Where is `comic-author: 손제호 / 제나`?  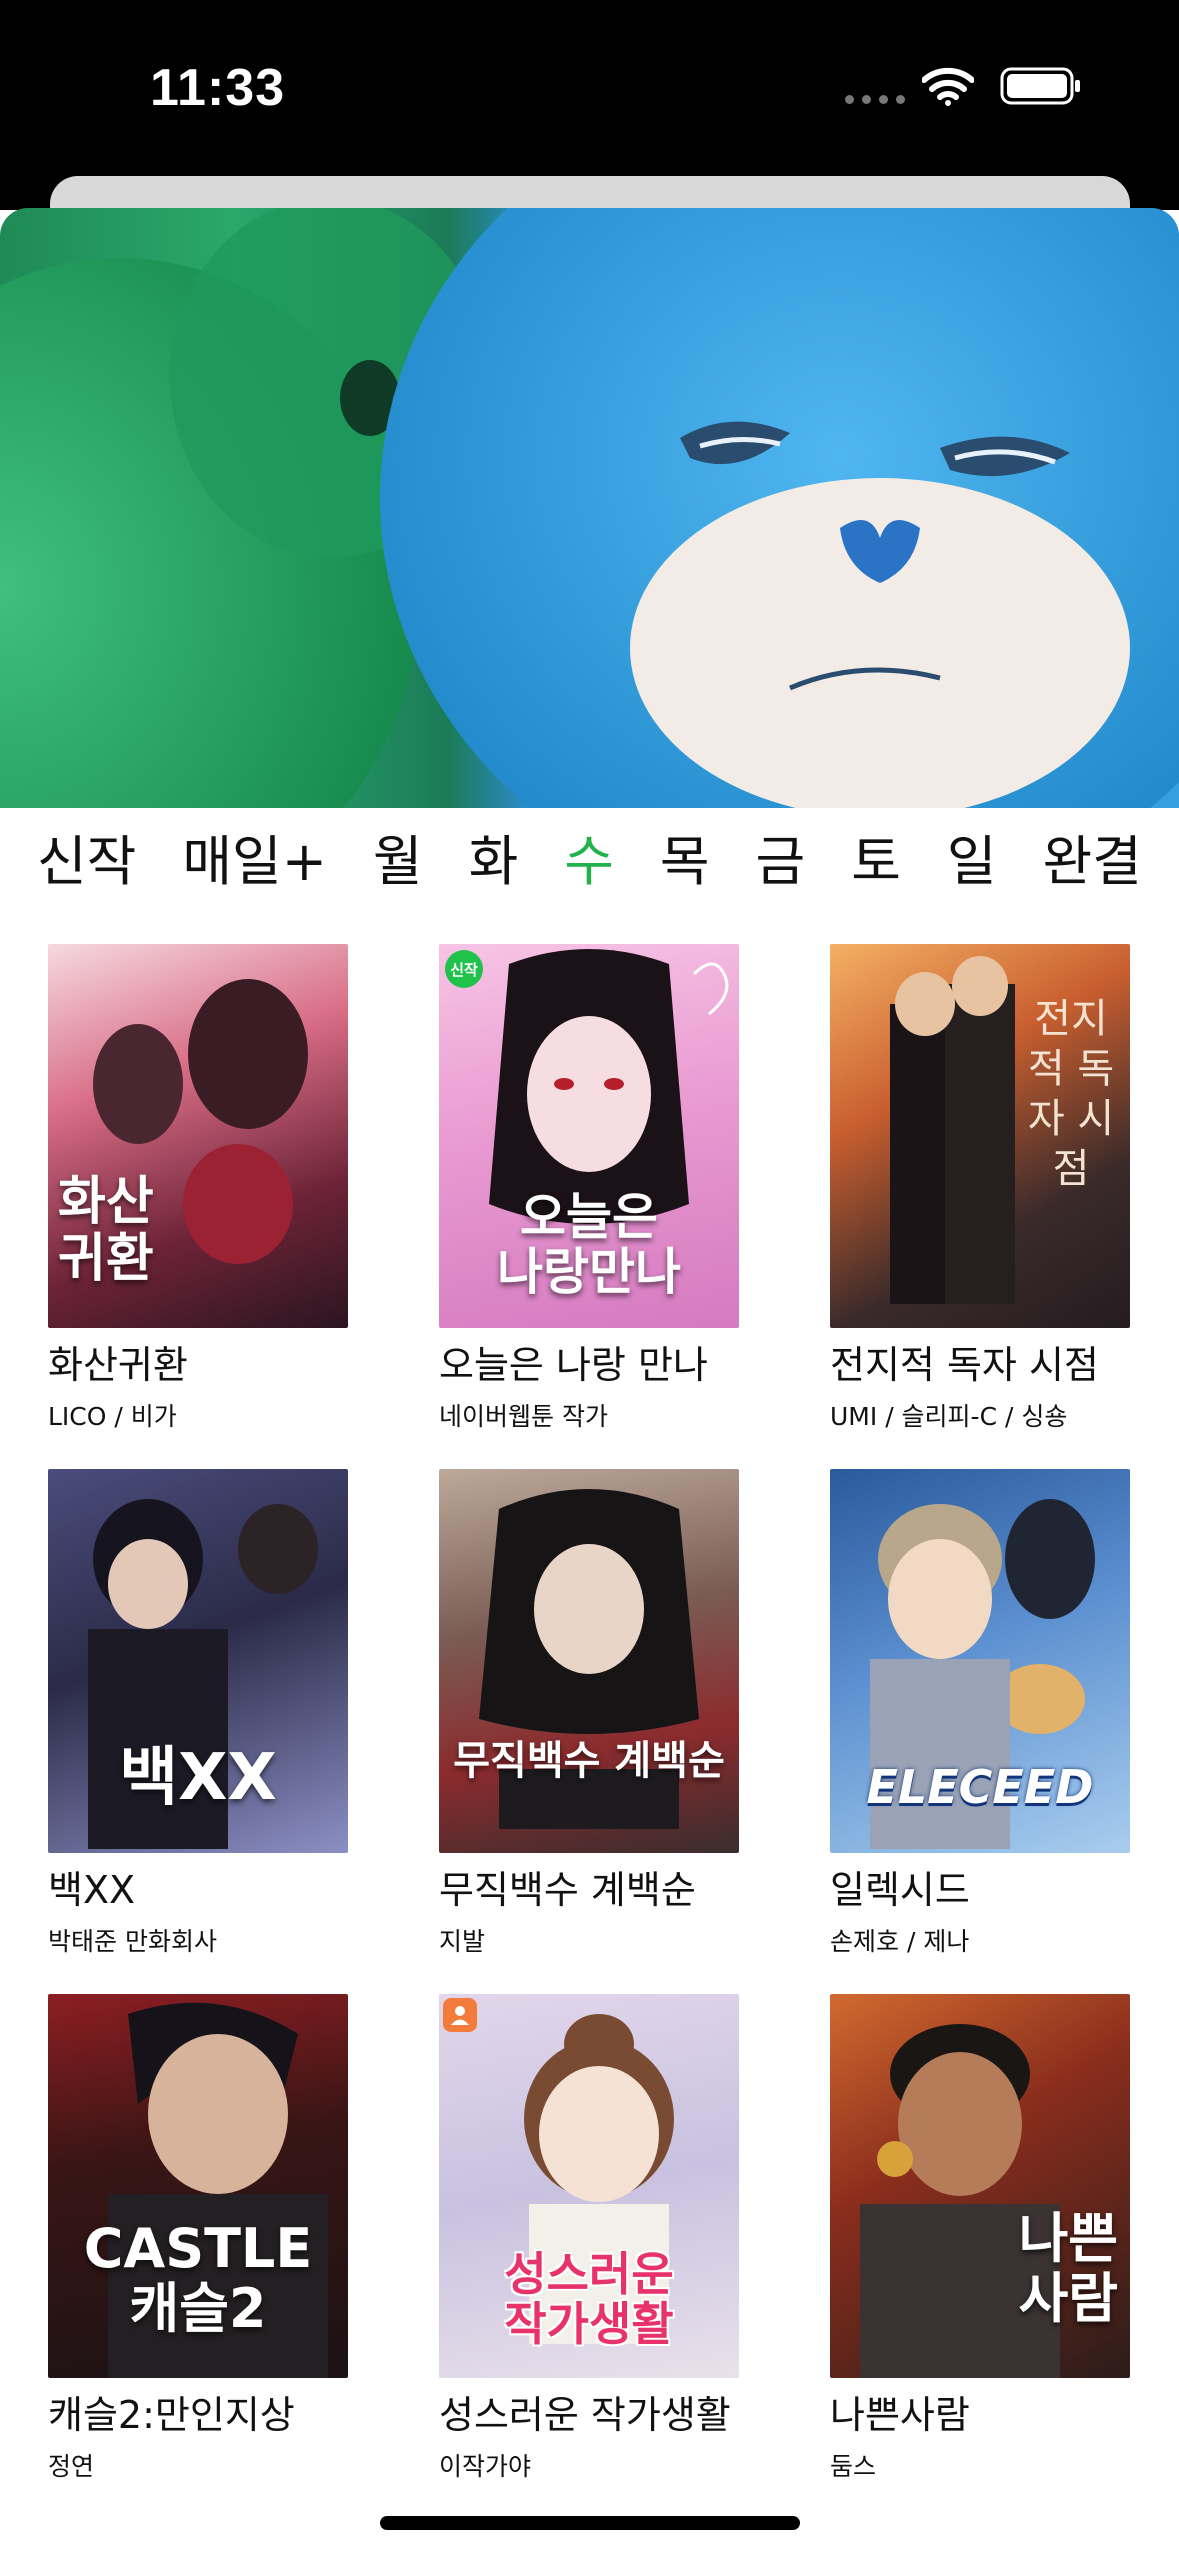
comic-author: 손제호 / 제나 is located at coordinates (900, 1941).